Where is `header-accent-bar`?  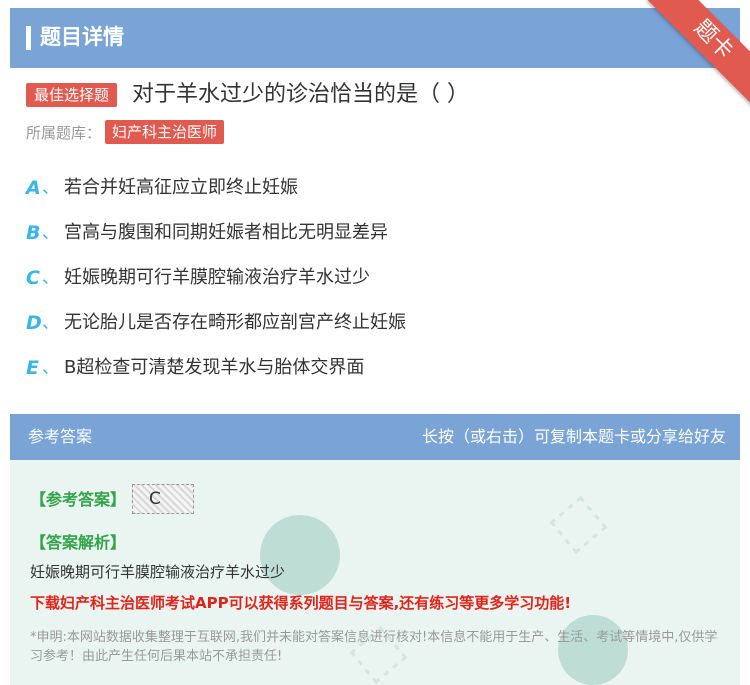
header-accent-bar is located at coordinates (28, 38).